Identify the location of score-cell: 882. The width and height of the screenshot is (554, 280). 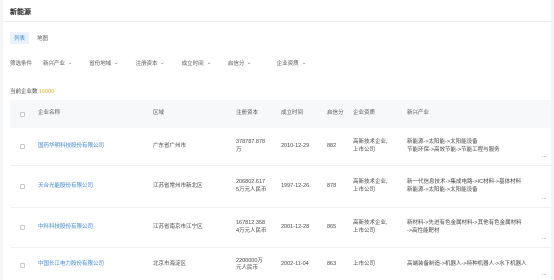
(332, 145).